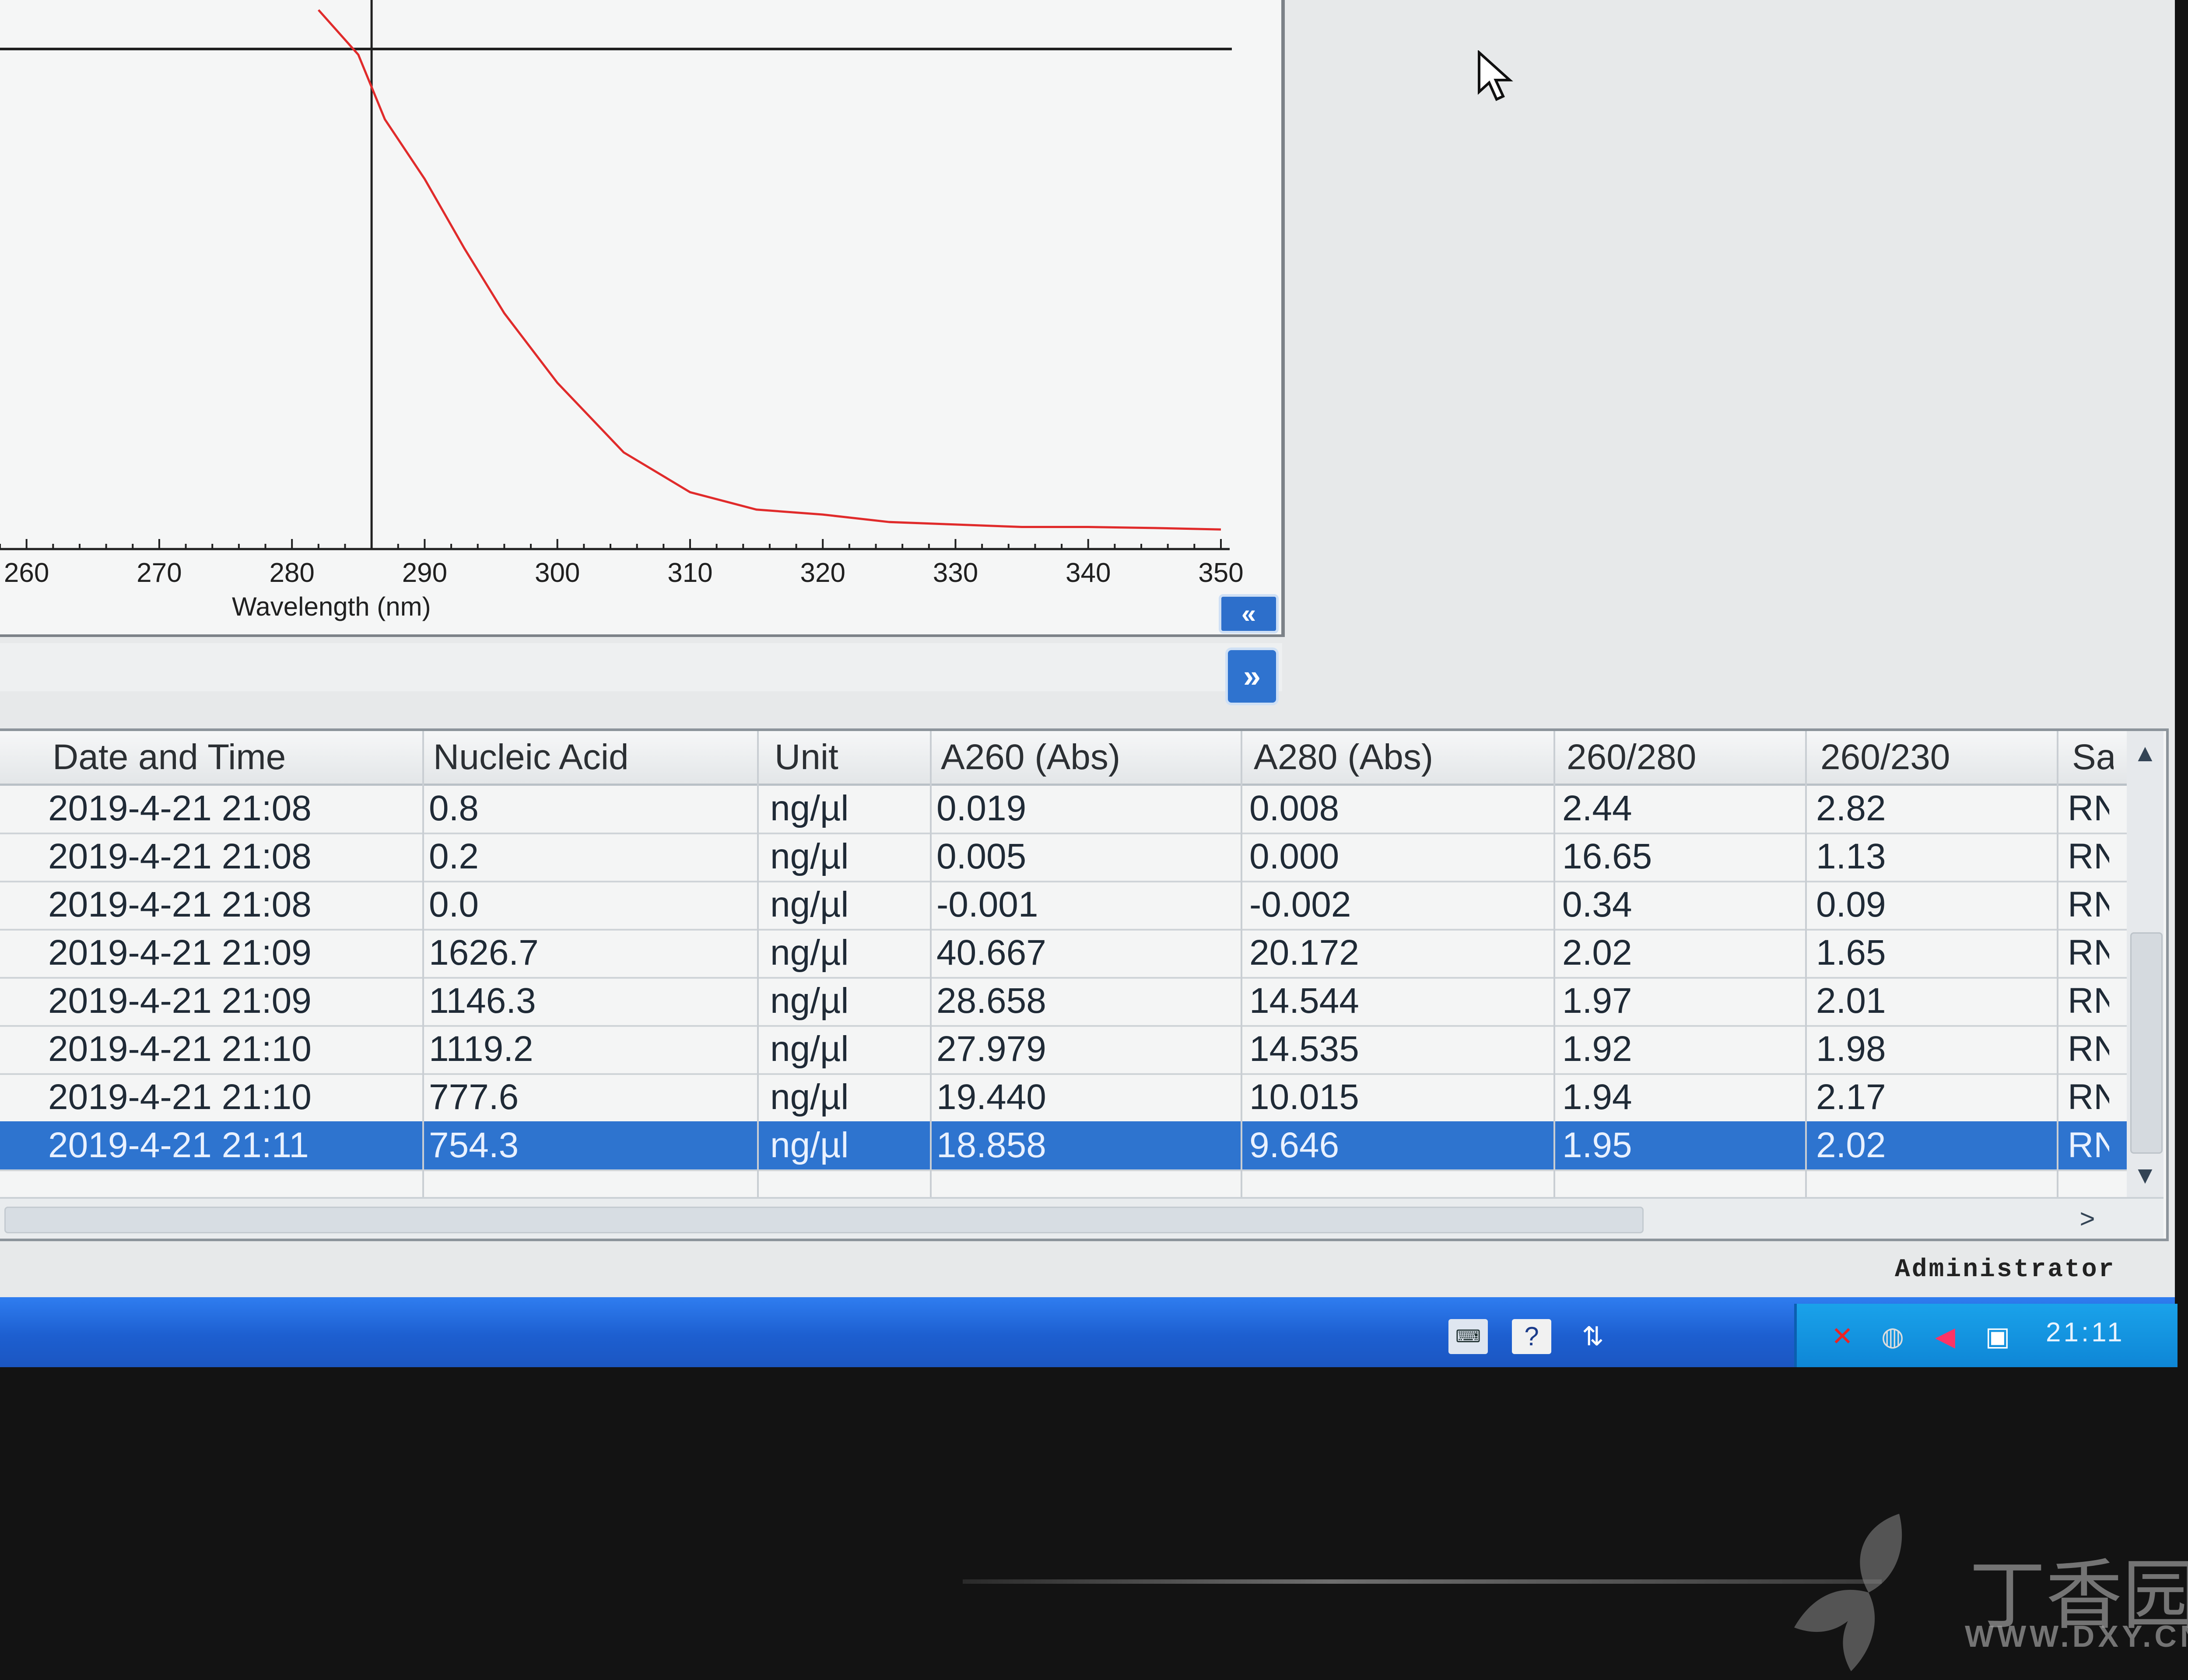  I want to click on vertical-scrollbar: ▲ ▼, so click(2145, 964).